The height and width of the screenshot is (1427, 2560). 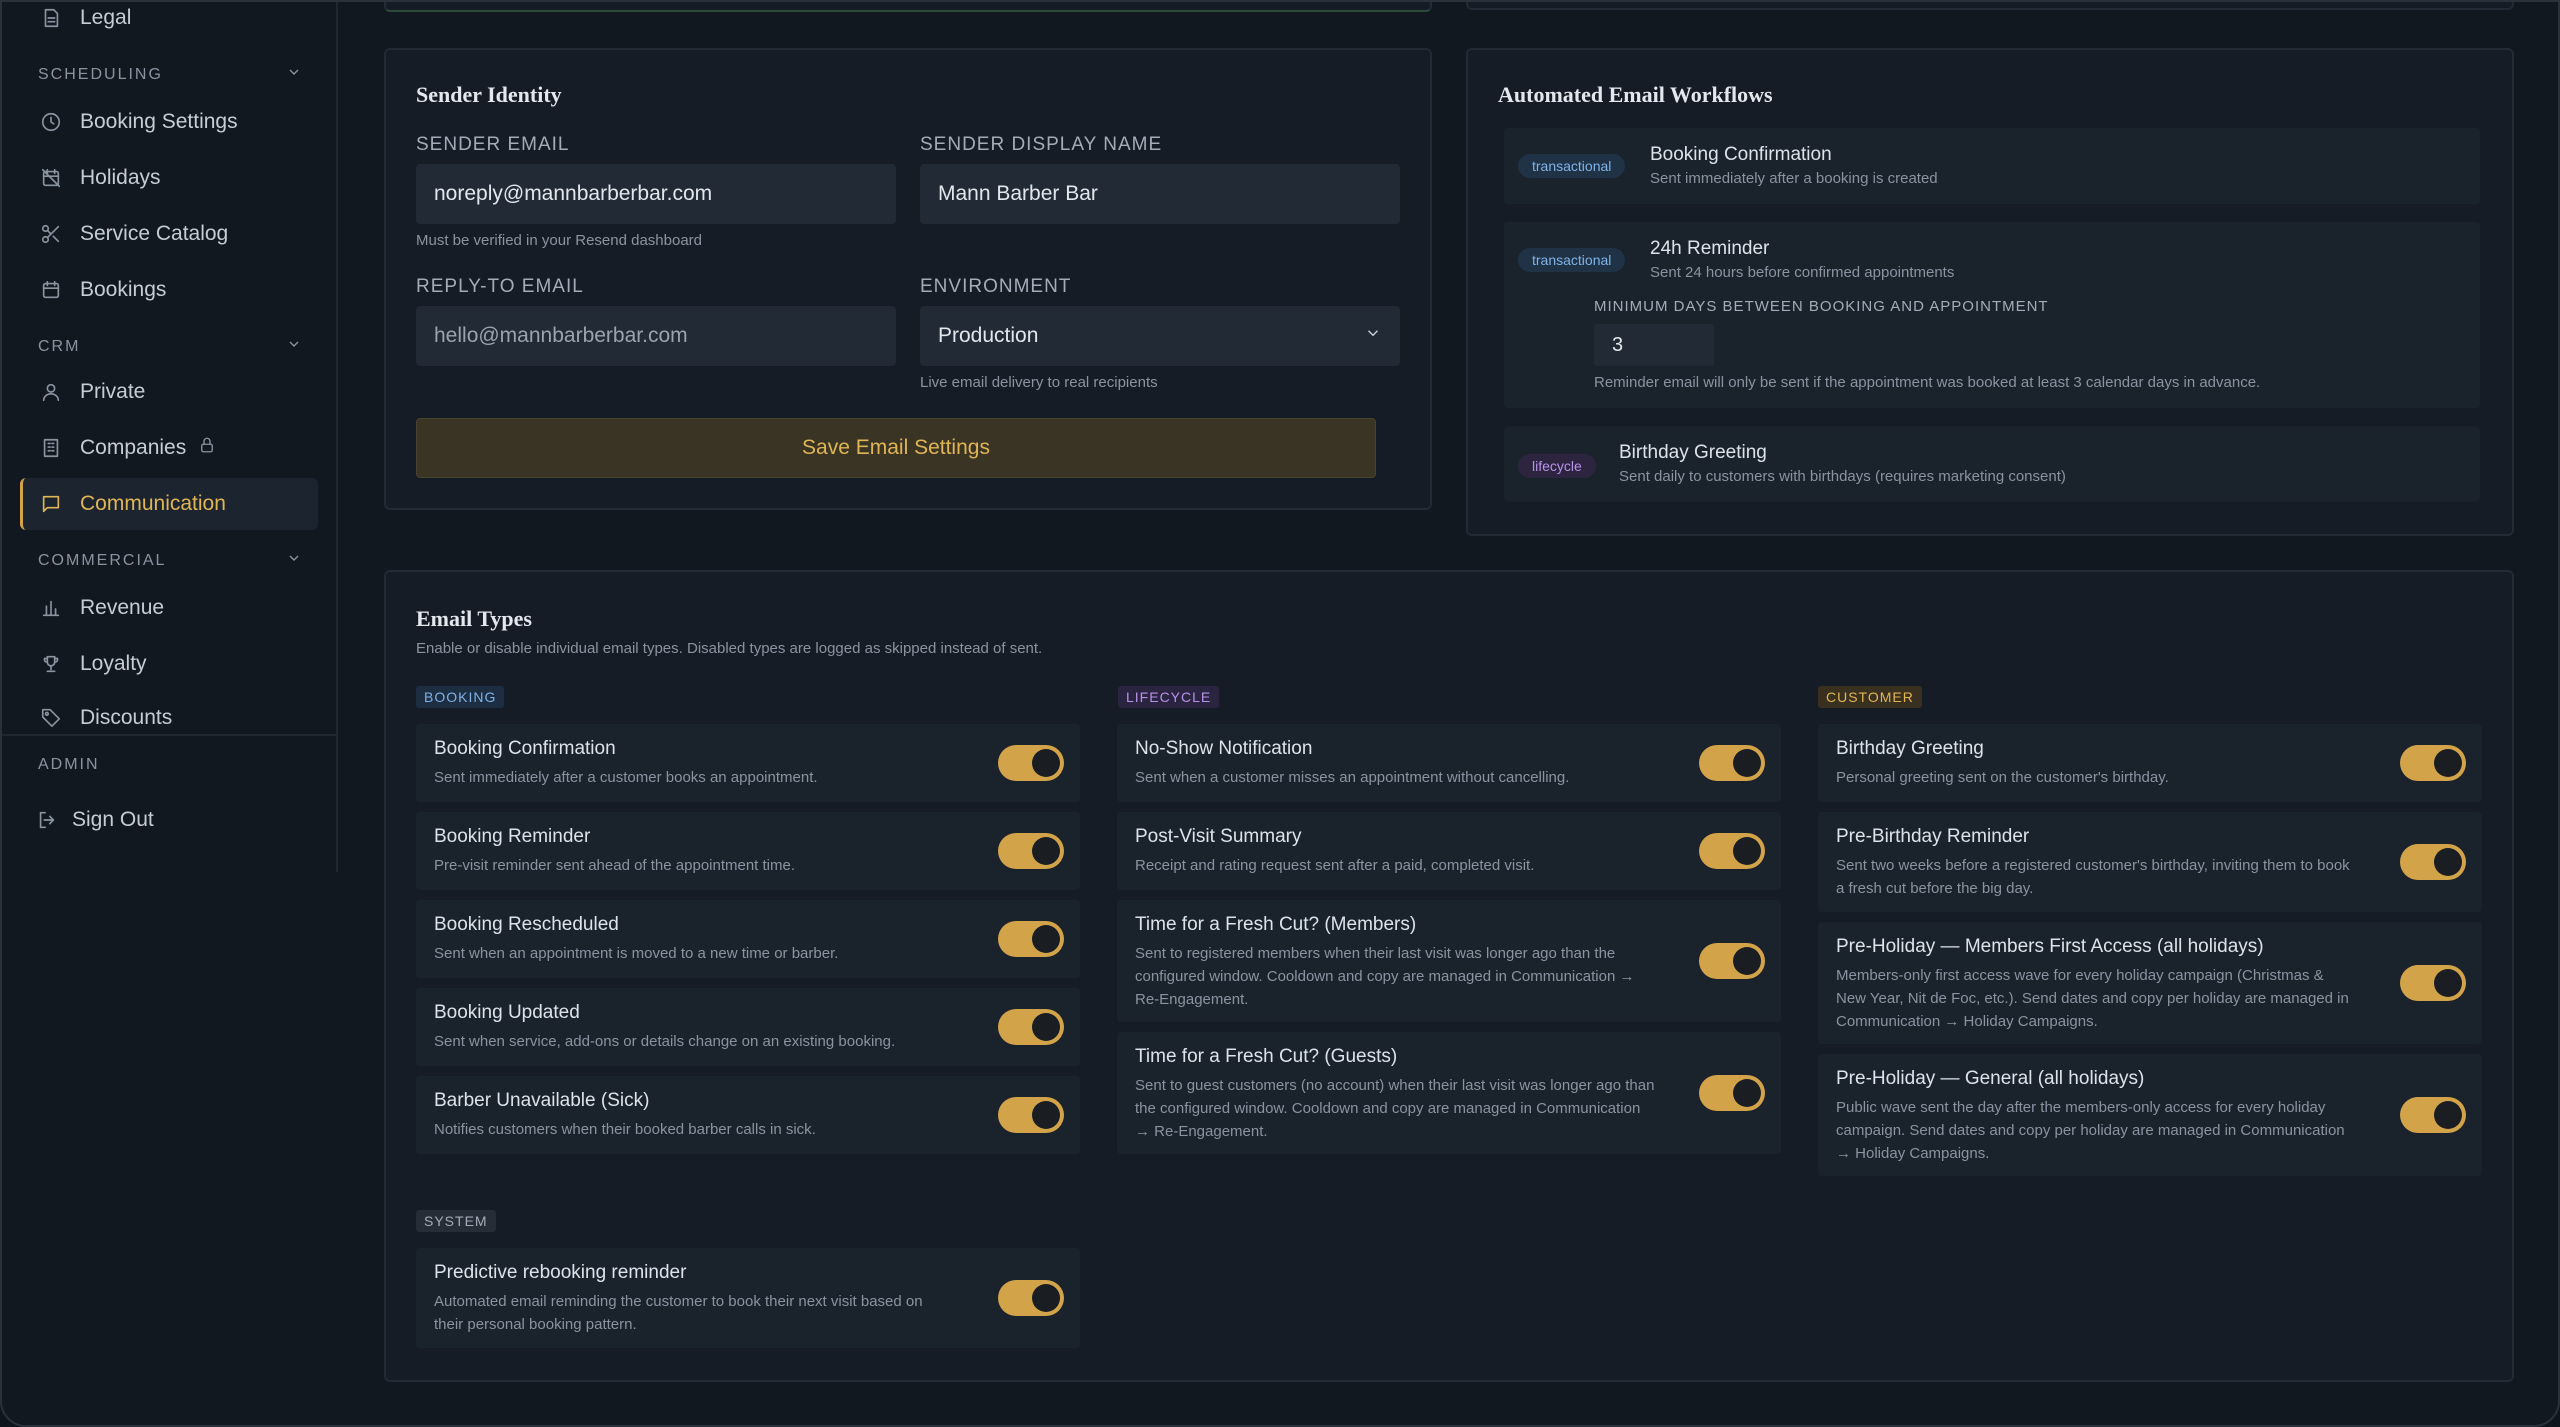 I want to click on sender-display-name-input: Mann Barber Bar, so click(x=1160, y=194).